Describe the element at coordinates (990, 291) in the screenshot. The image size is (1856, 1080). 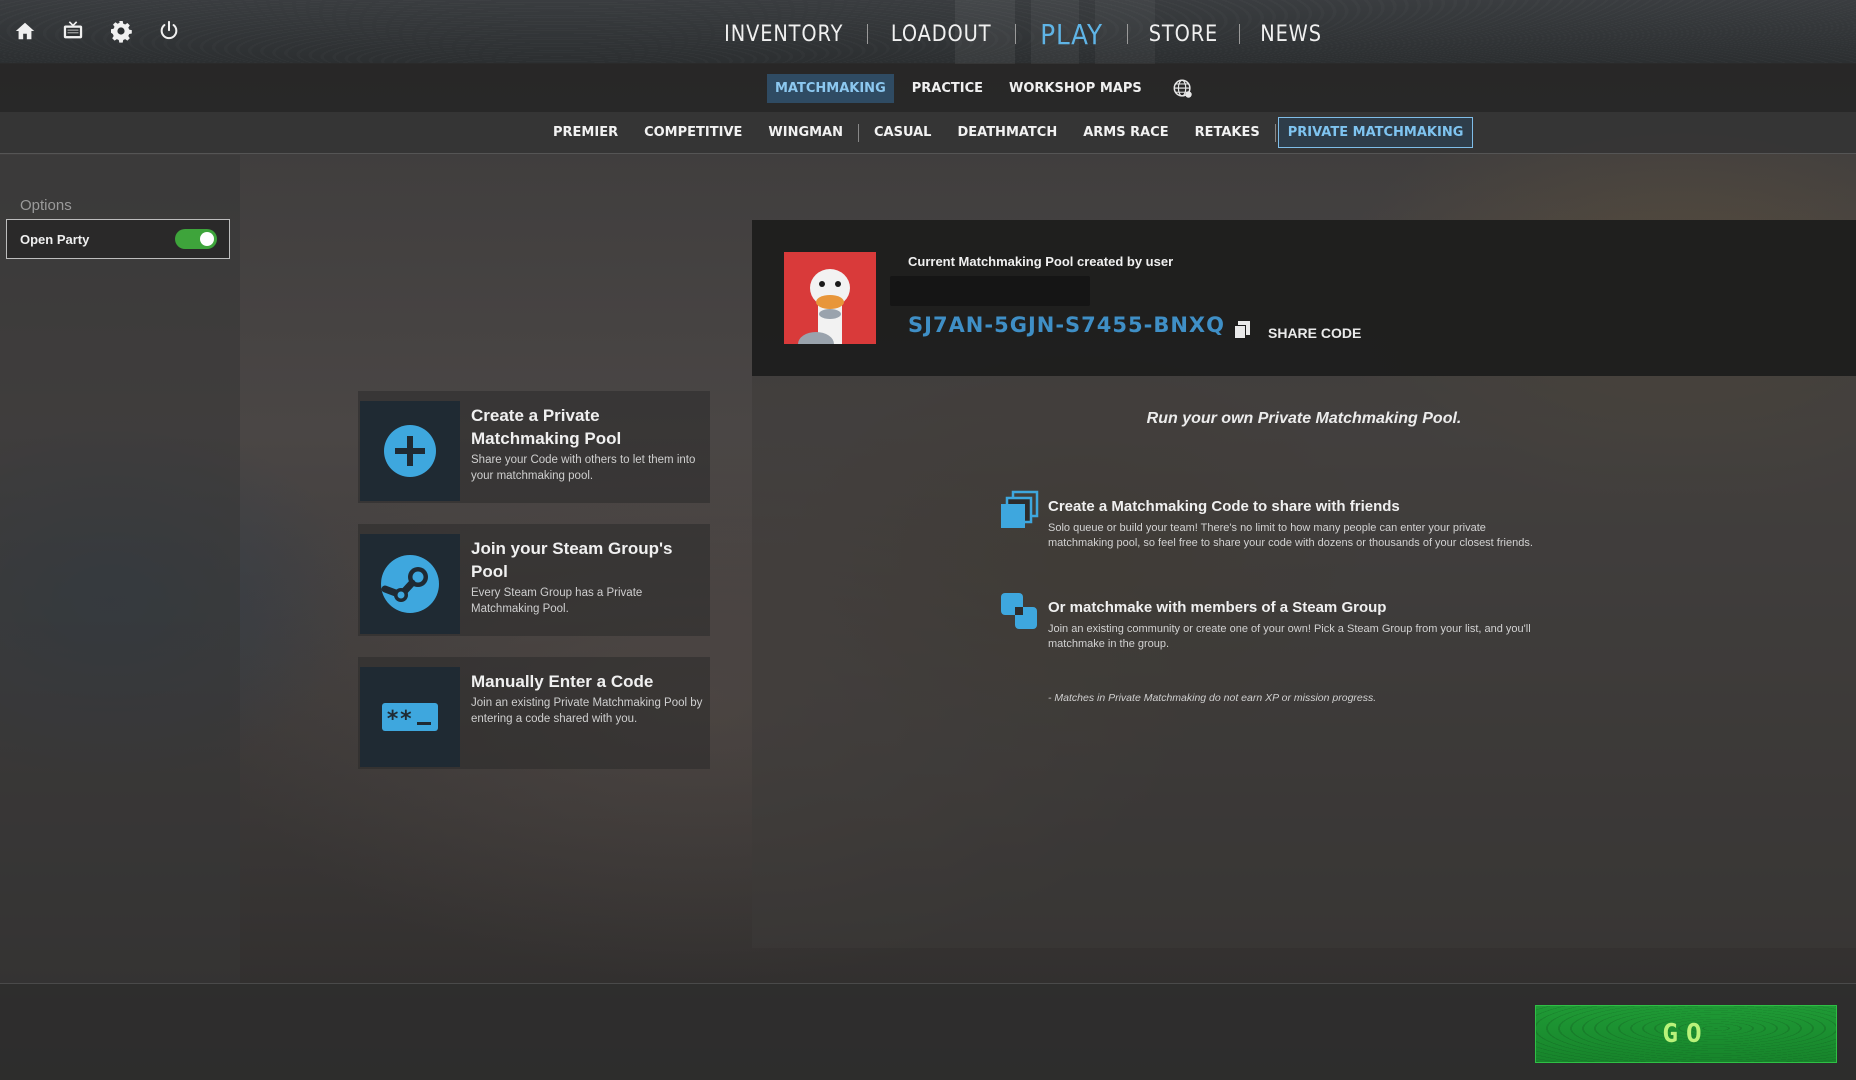
I see `redacted-username` at that location.